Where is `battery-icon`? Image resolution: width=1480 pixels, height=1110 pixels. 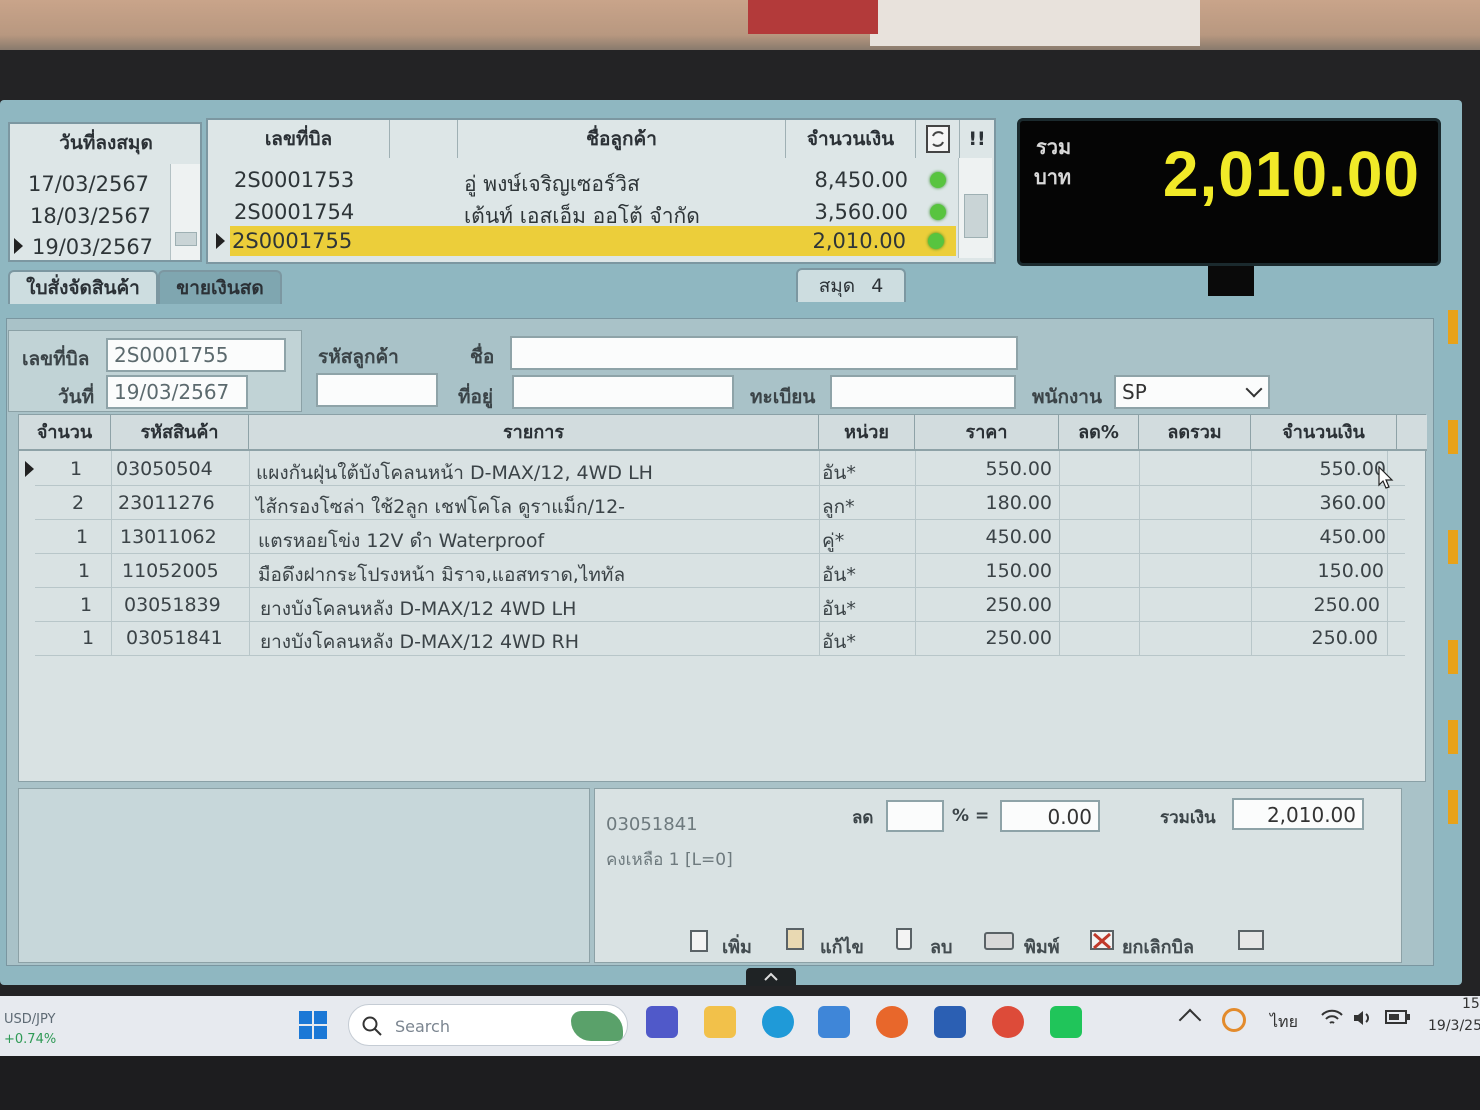
battery-icon is located at coordinates (1398, 1017).